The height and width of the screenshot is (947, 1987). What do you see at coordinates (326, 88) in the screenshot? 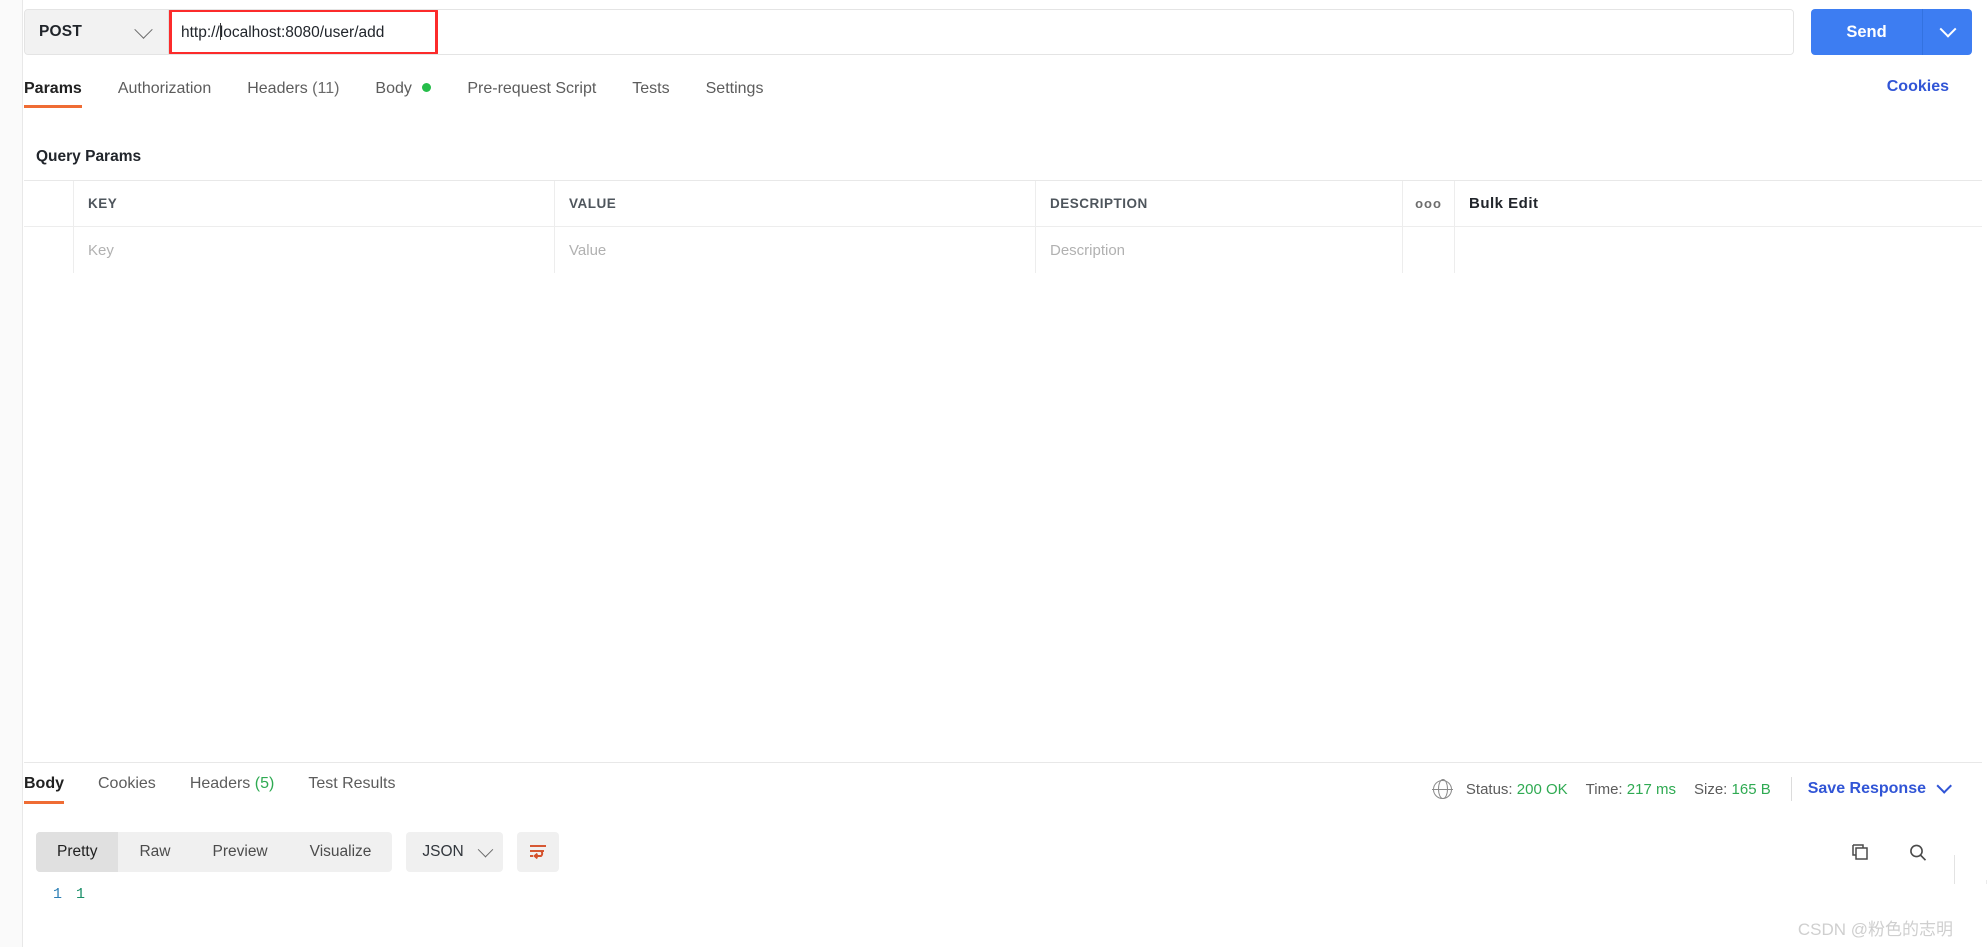
I see `tab-count: (11)` at bounding box center [326, 88].